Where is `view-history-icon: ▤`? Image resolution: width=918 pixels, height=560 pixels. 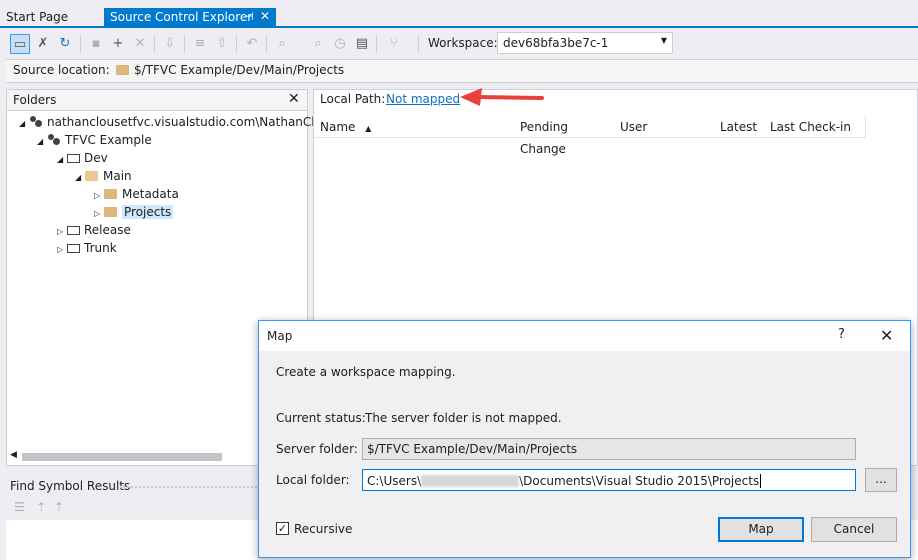
view-history-icon: ▤ is located at coordinates (362, 44).